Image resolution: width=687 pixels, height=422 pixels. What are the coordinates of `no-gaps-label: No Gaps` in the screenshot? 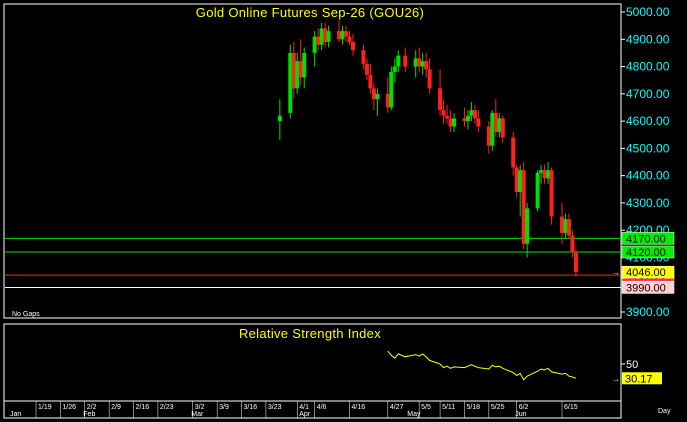 It's located at (26, 314).